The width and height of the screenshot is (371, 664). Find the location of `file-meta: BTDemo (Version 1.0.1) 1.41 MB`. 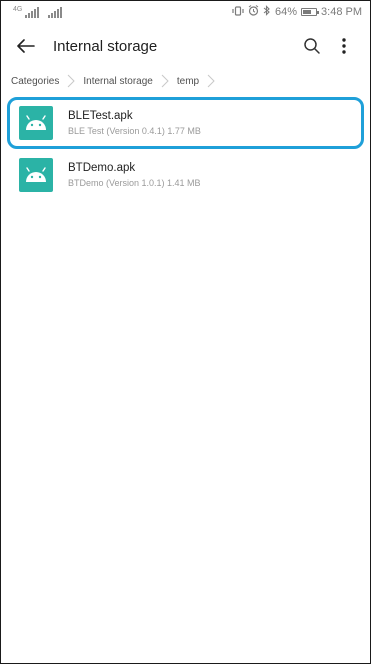

file-meta: BTDemo (Version 1.0.1) 1.41 MB is located at coordinates (134, 183).